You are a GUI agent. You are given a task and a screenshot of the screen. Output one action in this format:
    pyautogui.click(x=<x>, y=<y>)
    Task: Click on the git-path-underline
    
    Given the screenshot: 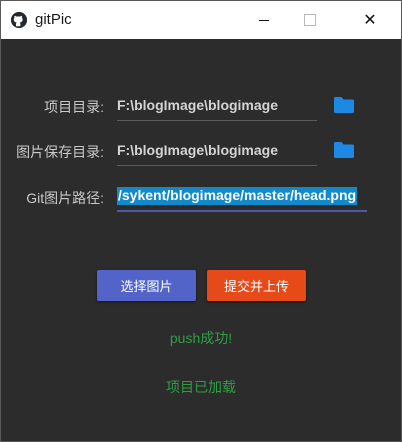 What is the action you would take?
    pyautogui.click(x=242, y=211)
    